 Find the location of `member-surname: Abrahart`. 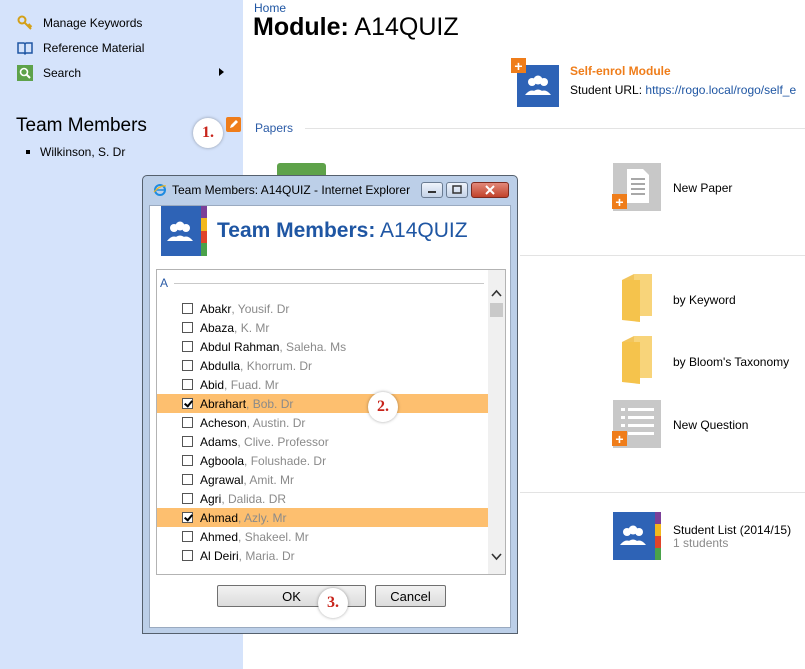

member-surname: Abrahart is located at coordinates (223, 403).